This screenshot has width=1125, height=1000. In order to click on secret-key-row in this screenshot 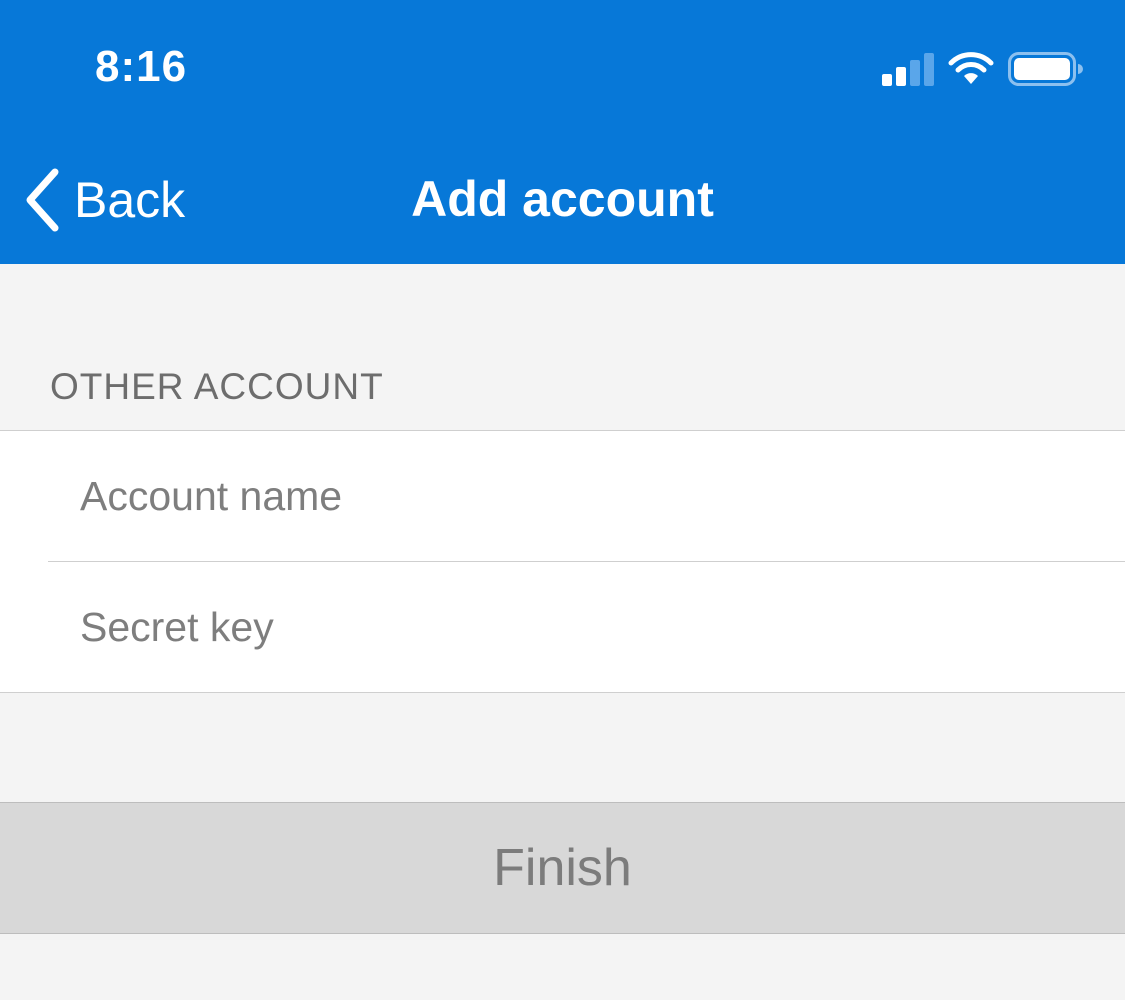, I will do `click(562, 627)`.